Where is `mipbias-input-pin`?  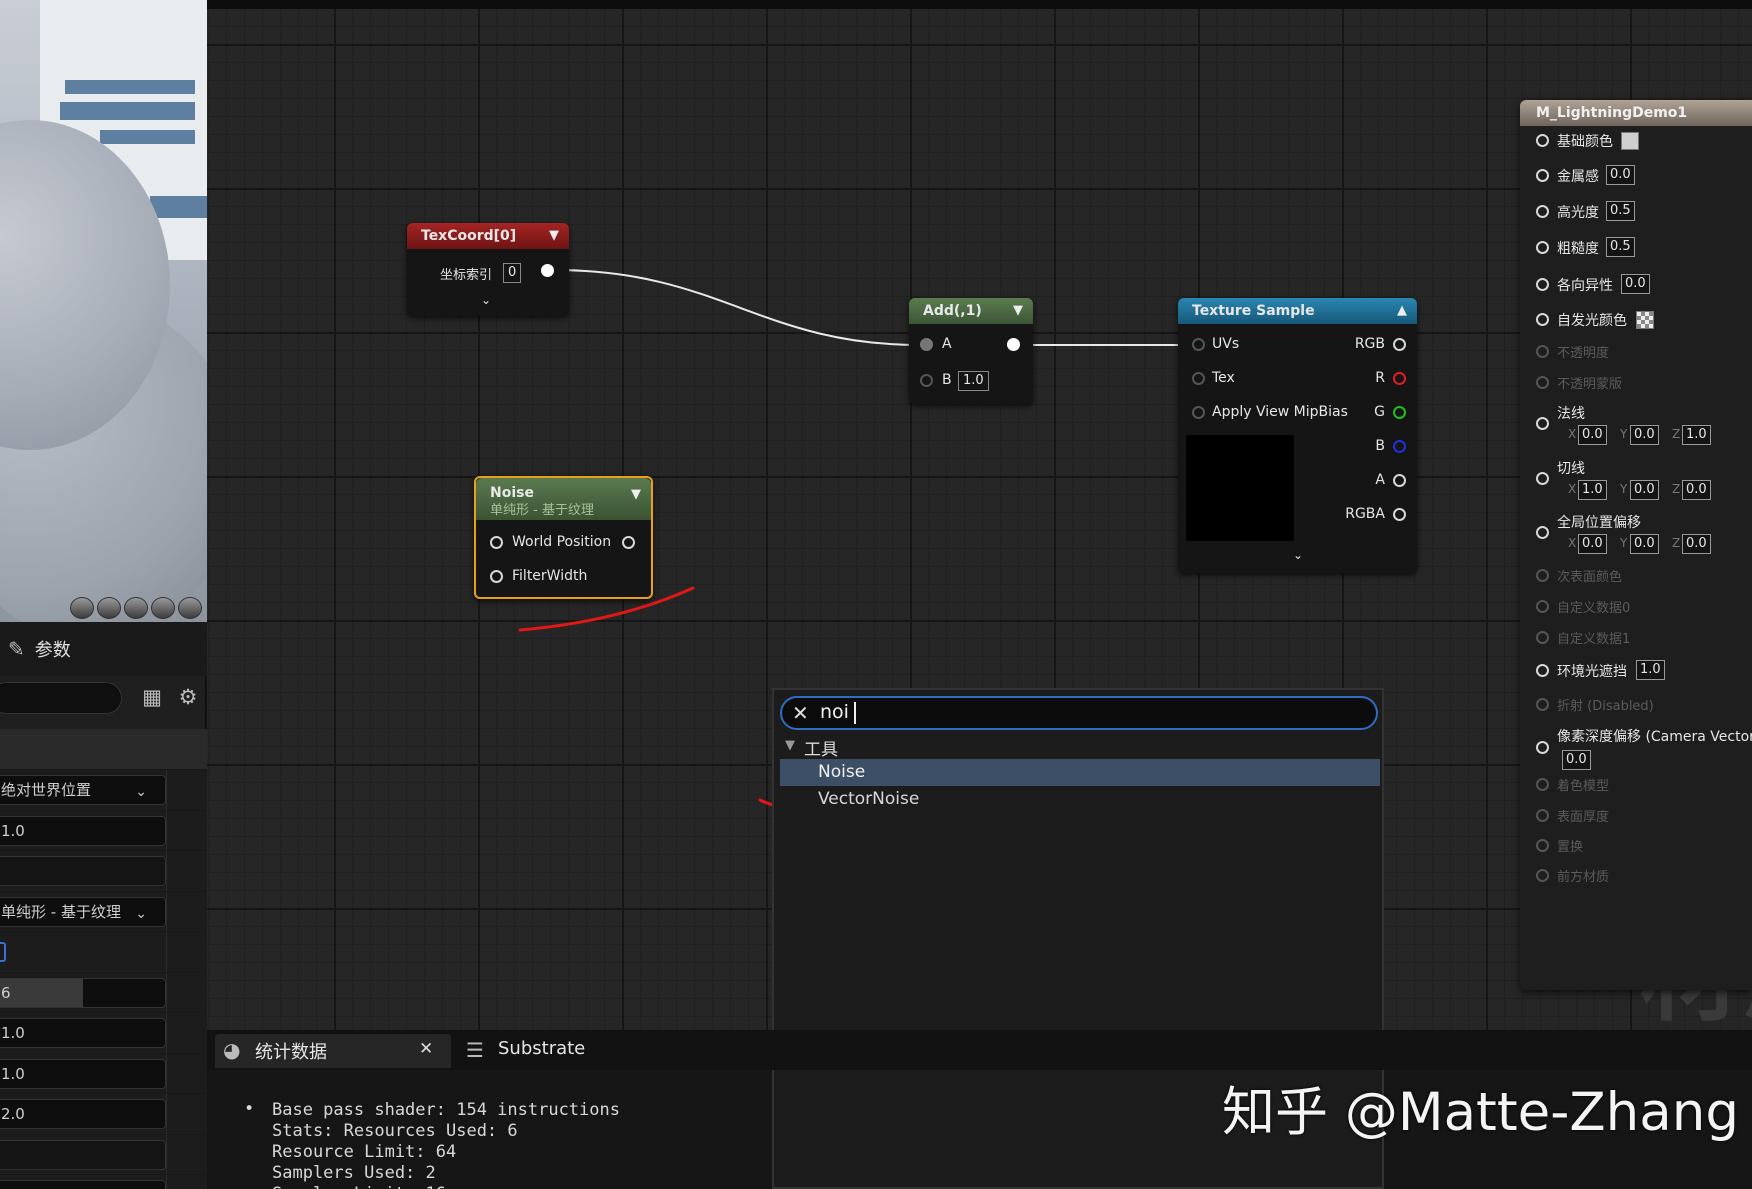
mipbias-input-pin is located at coordinates (1198, 412).